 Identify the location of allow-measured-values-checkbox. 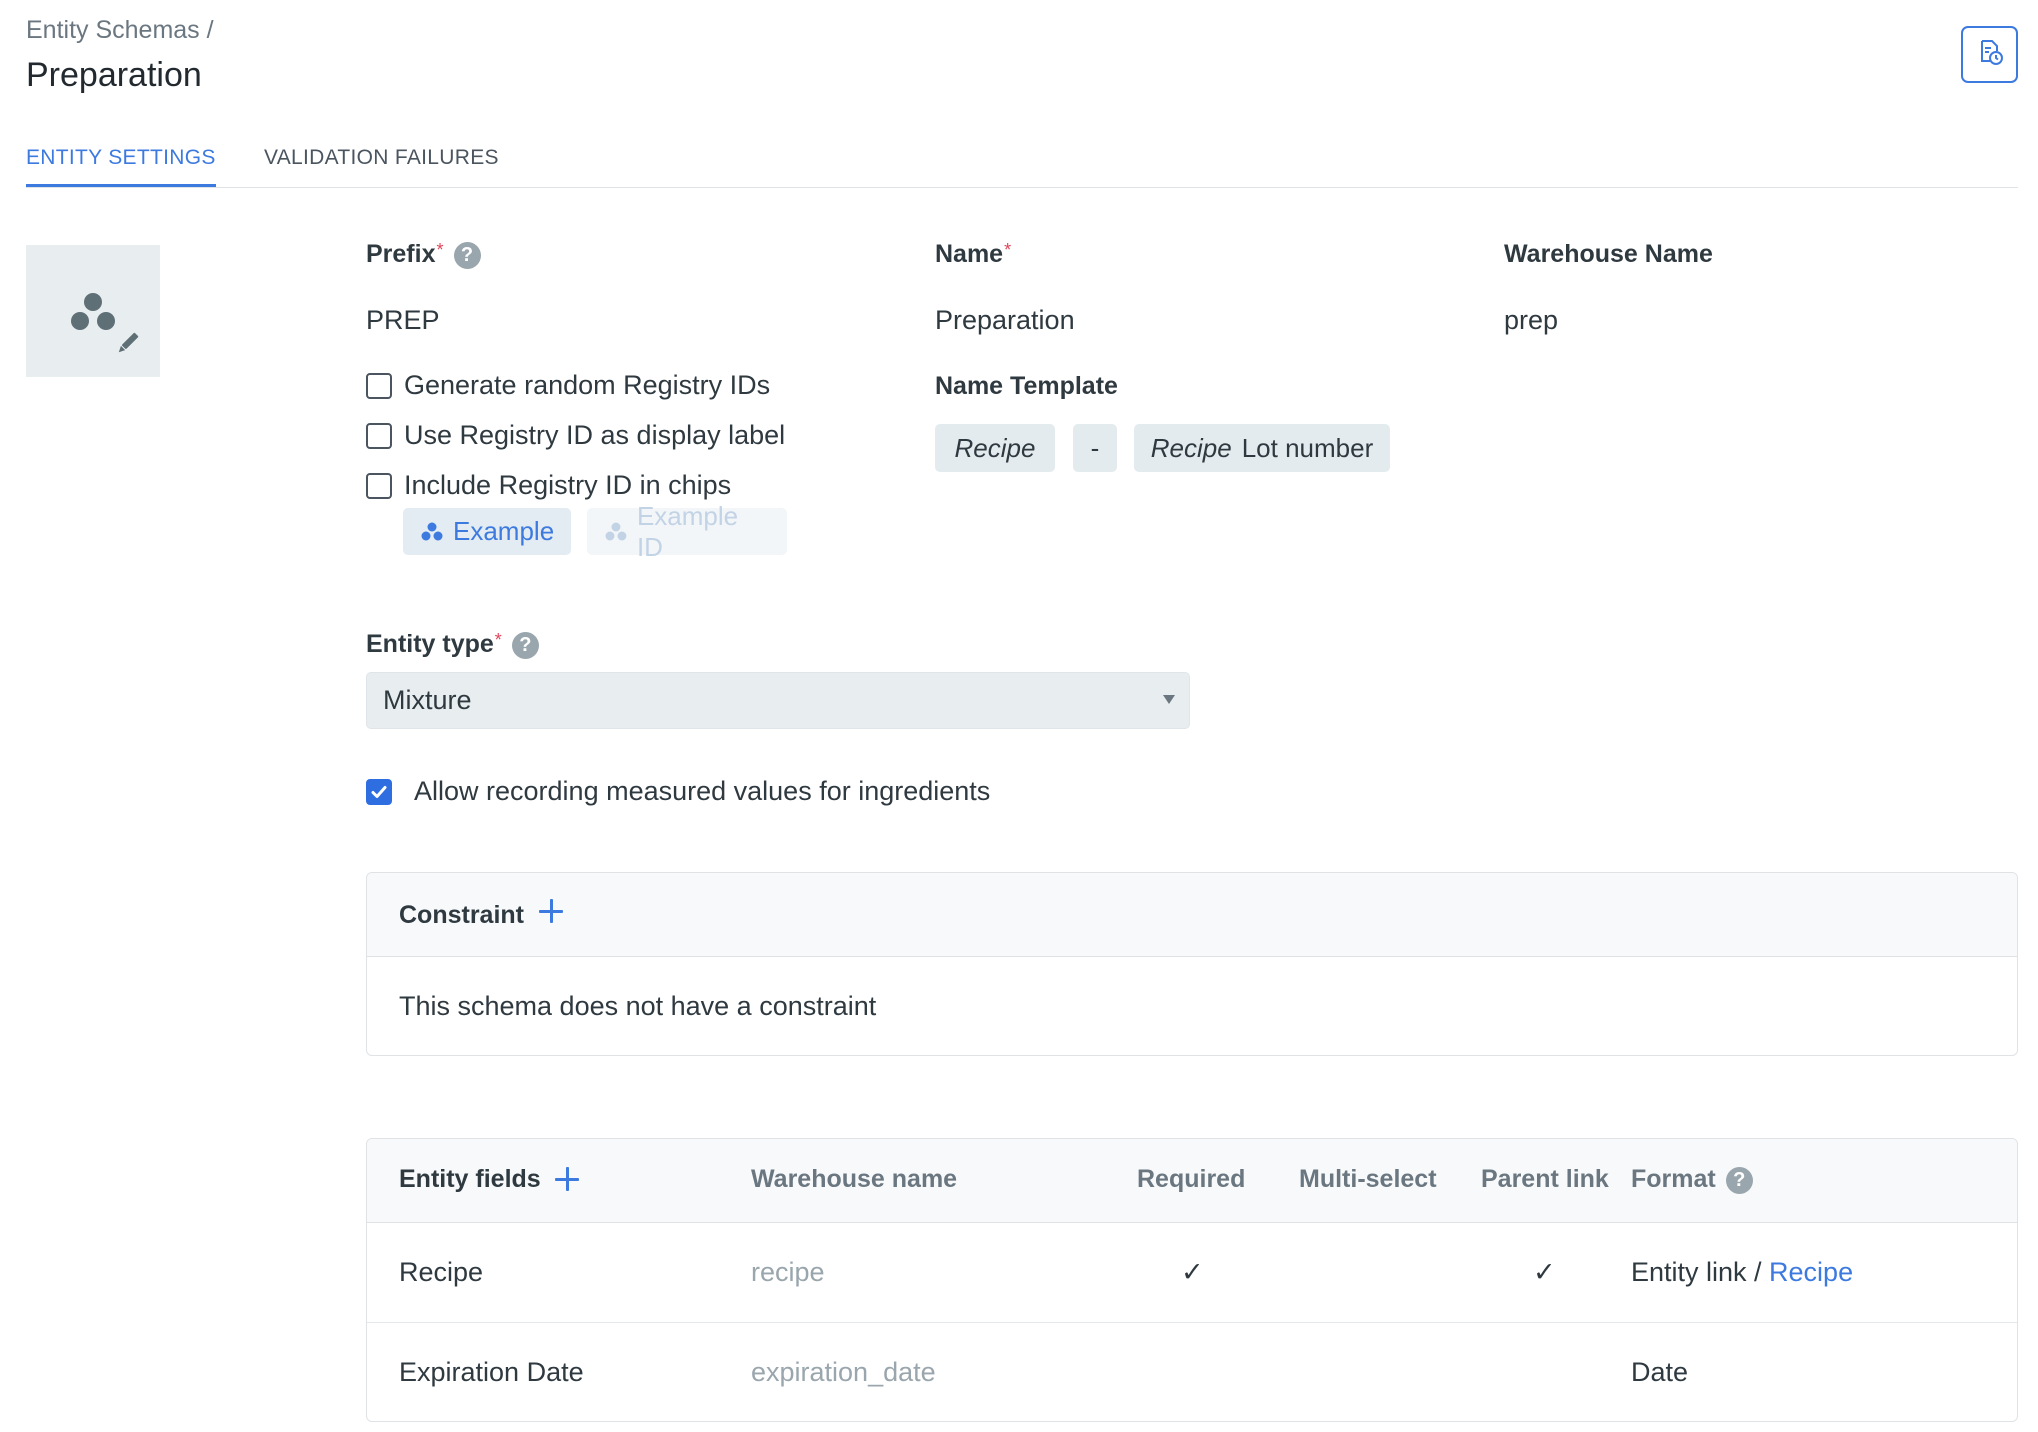
(379, 791).